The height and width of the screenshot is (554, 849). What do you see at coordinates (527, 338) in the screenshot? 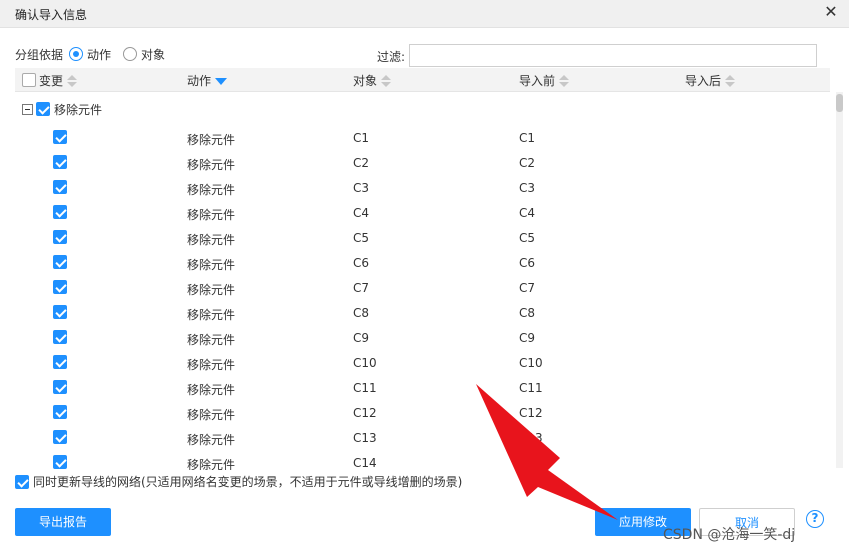
I see `cell-before: C9` at bounding box center [527, 338].